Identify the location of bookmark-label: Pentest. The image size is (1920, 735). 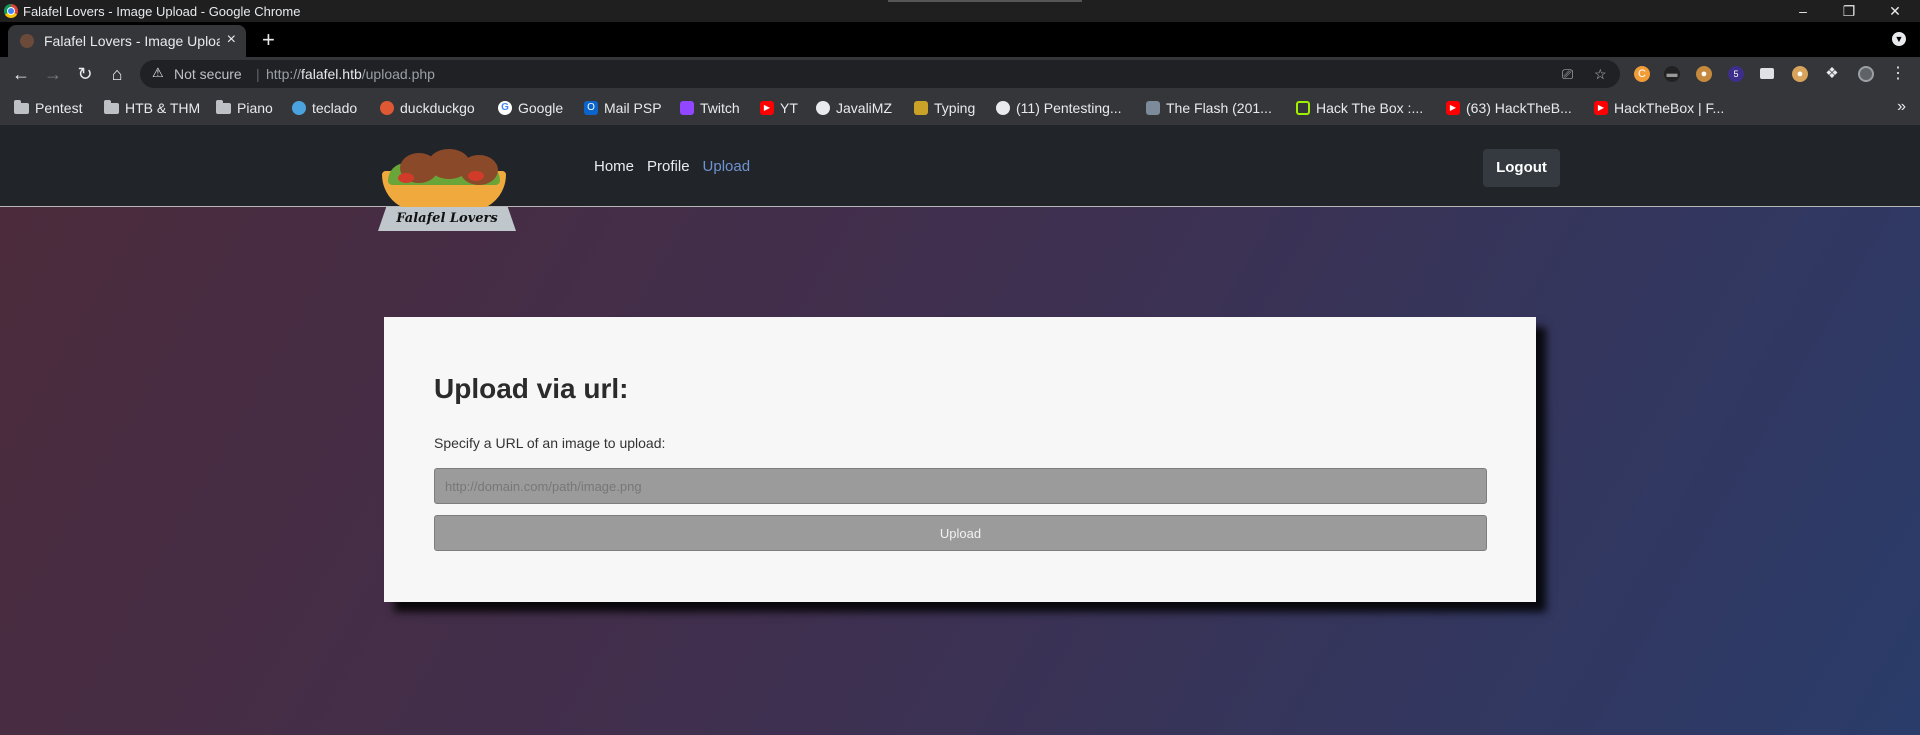
(59, 108).